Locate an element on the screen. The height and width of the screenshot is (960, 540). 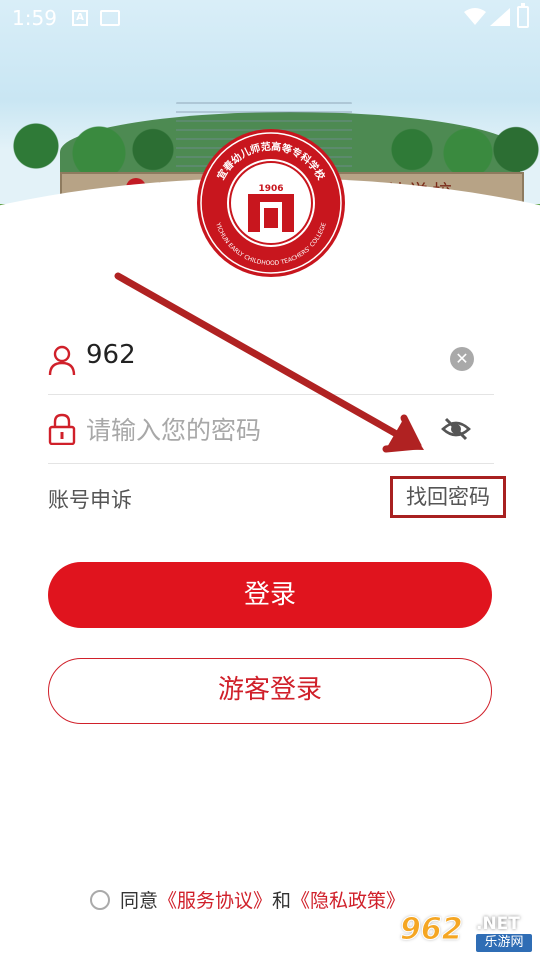
watermark-suffix: .NET is located at coordinates (498, 924).